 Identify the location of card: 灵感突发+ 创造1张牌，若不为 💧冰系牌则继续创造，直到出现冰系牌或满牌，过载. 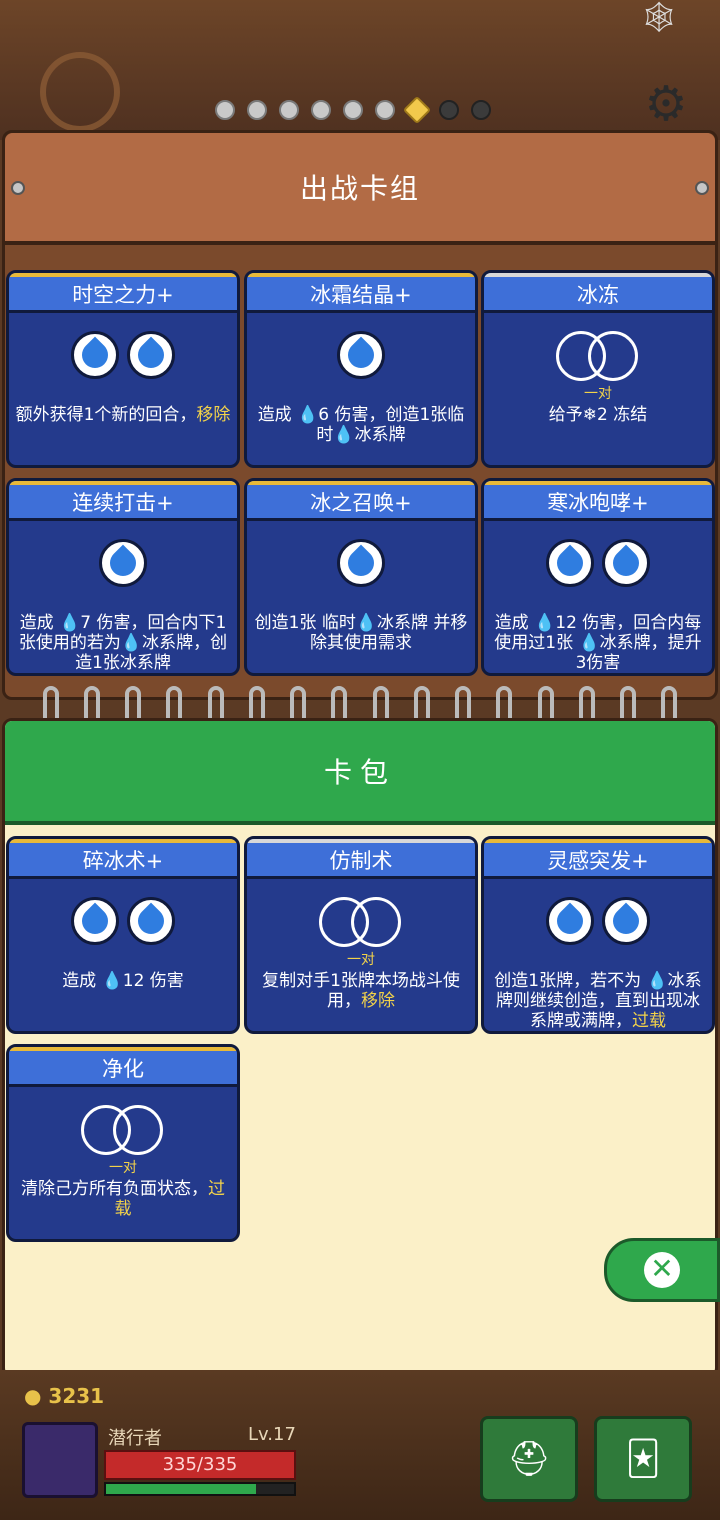
(598, 935).